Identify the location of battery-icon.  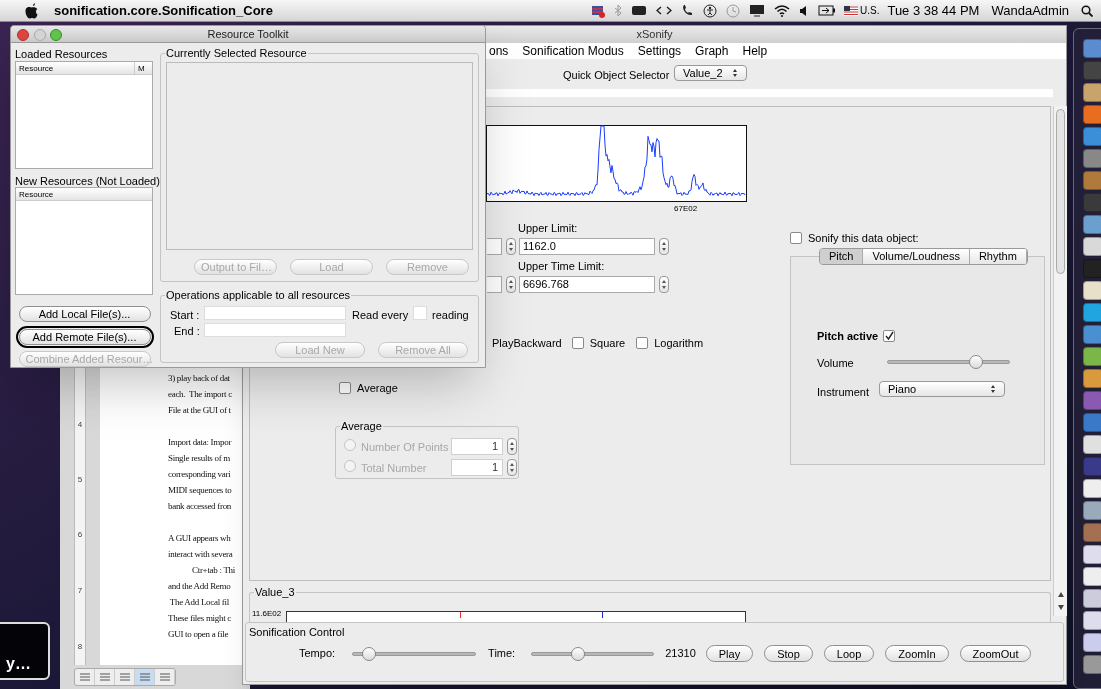
(826, 10).